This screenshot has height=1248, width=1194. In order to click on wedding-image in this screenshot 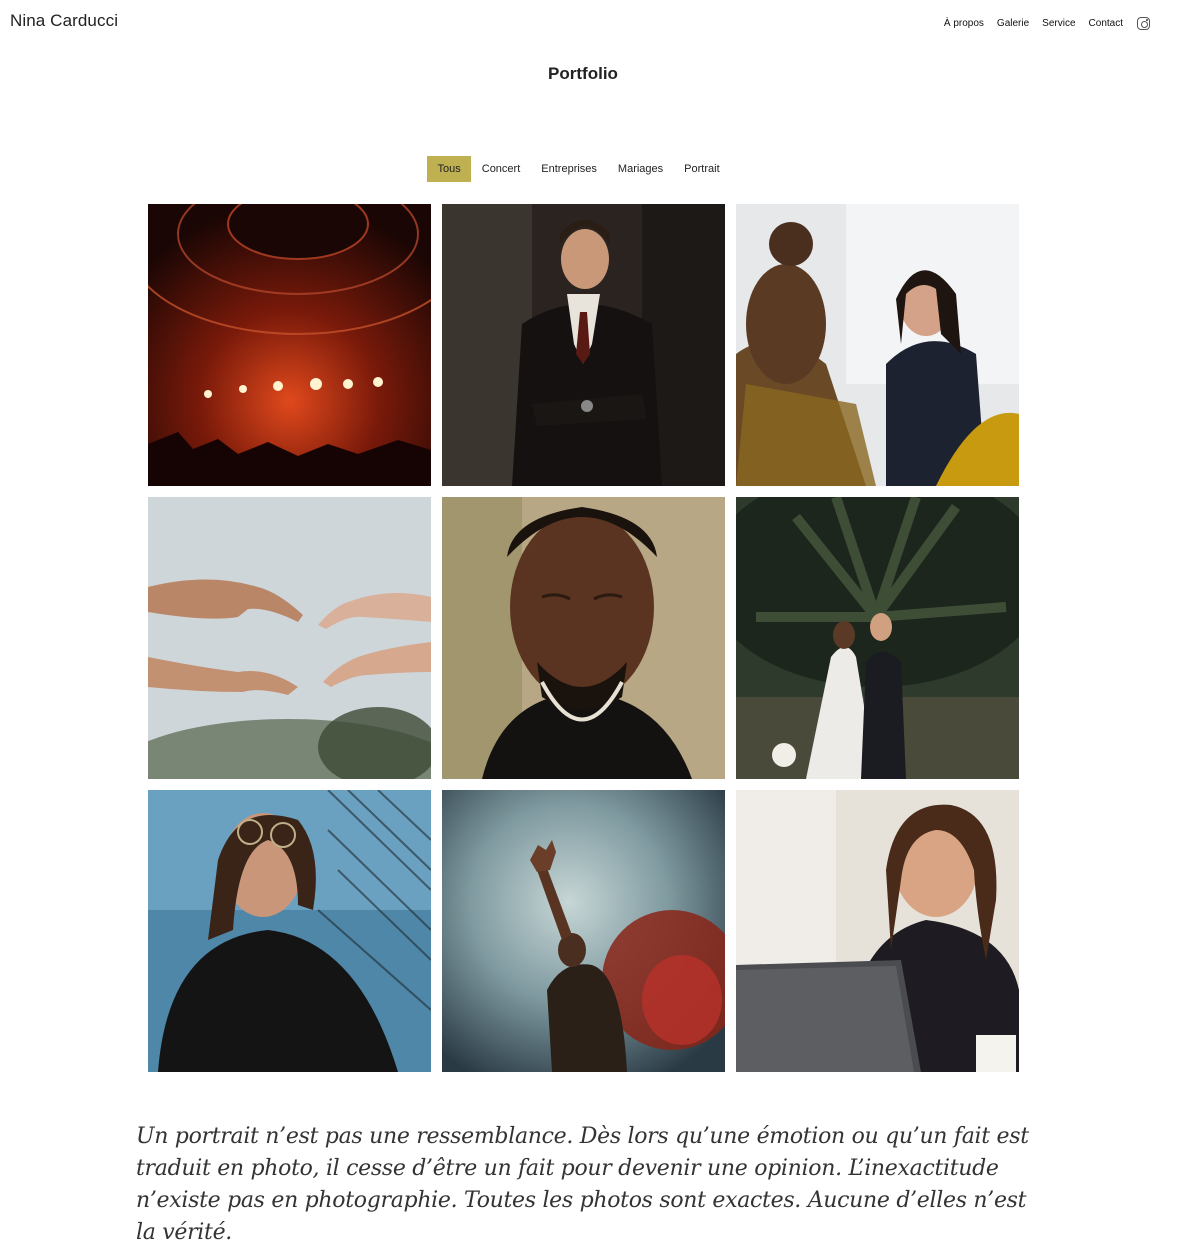, I will do `click(877, 638)`.